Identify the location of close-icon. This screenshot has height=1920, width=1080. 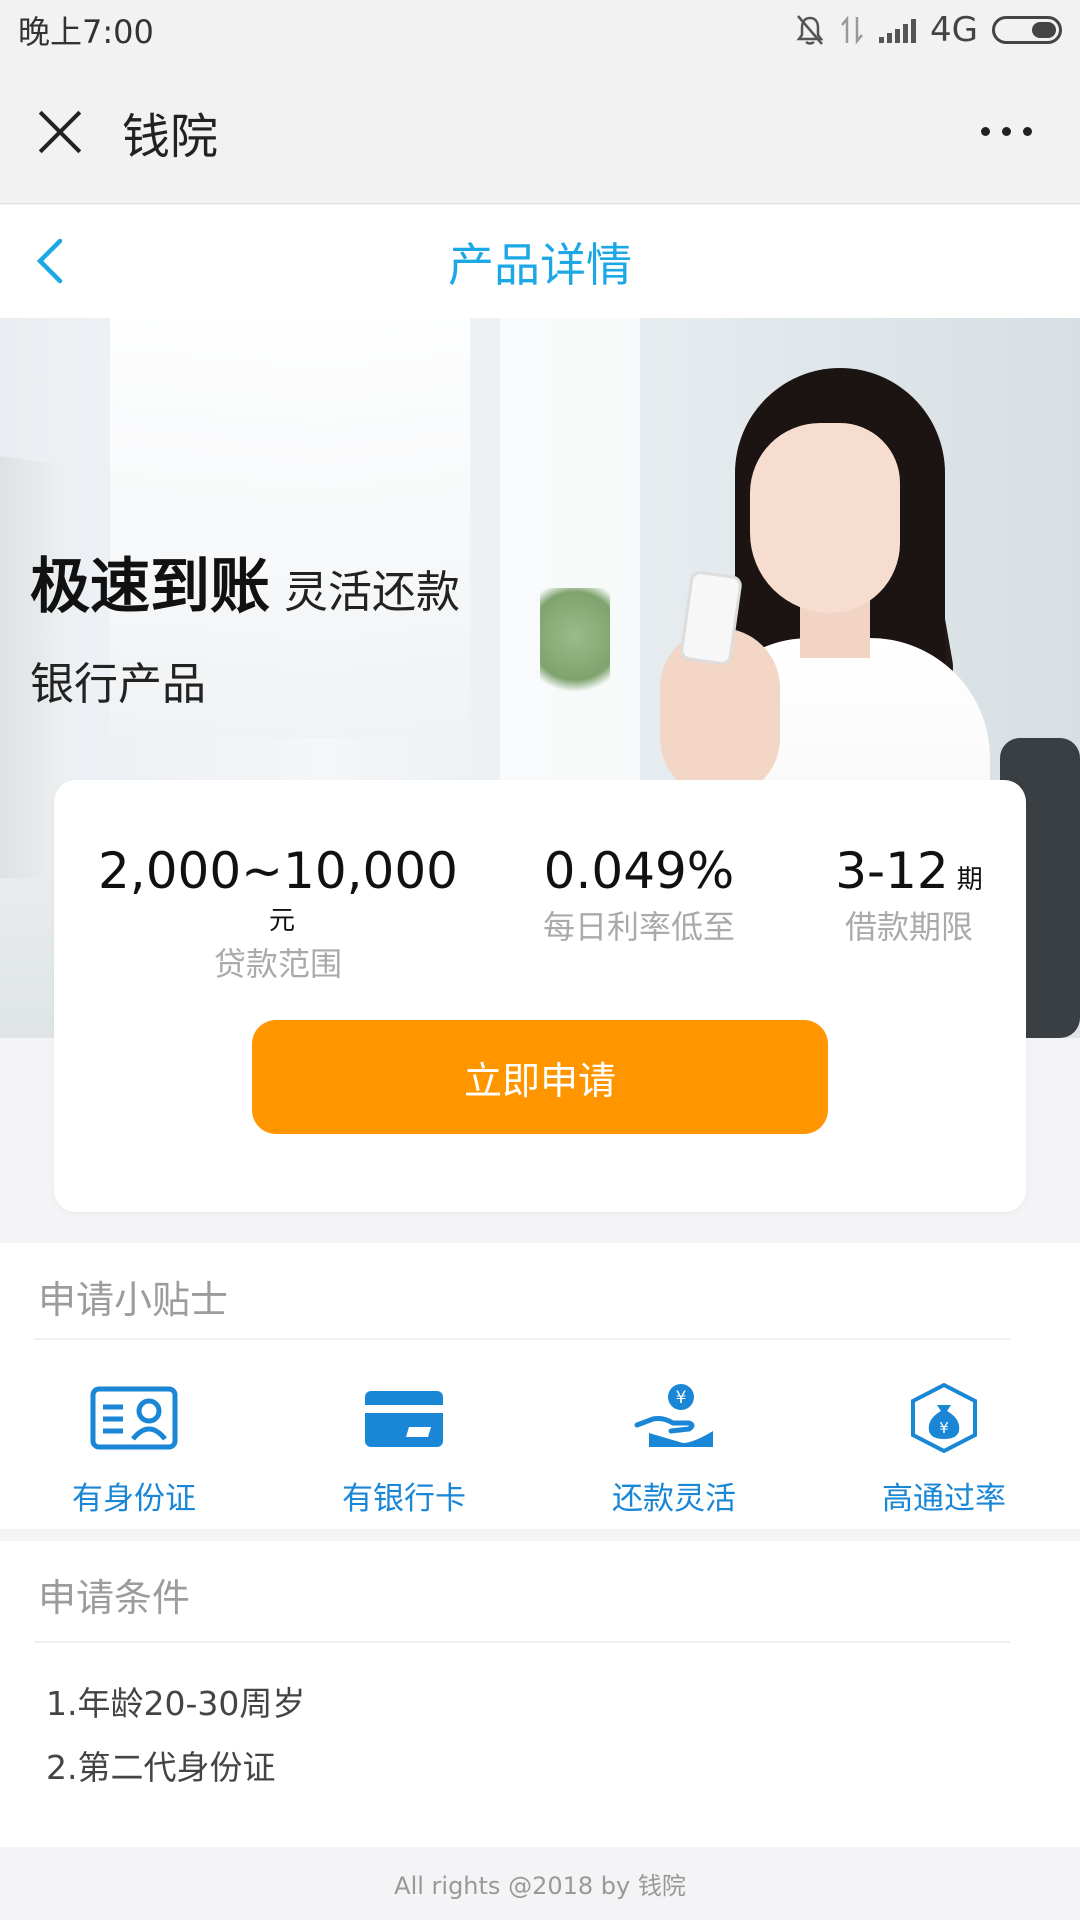
(60, 132).